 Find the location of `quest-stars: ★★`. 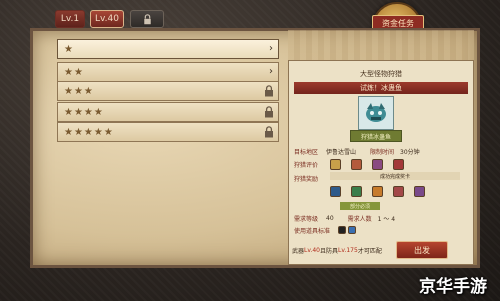

quest-stars: ★★ is located at coordinates (74, 72).